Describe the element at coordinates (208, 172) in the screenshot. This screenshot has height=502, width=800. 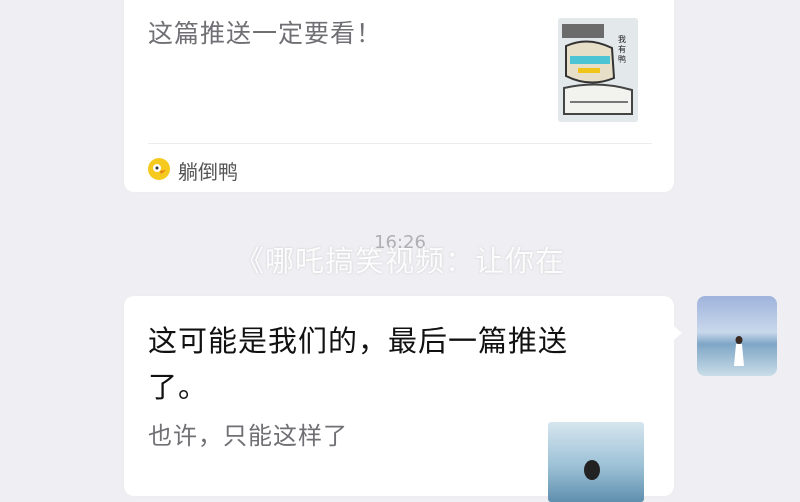
I see `source-name: 躺倒鸭` at that location.